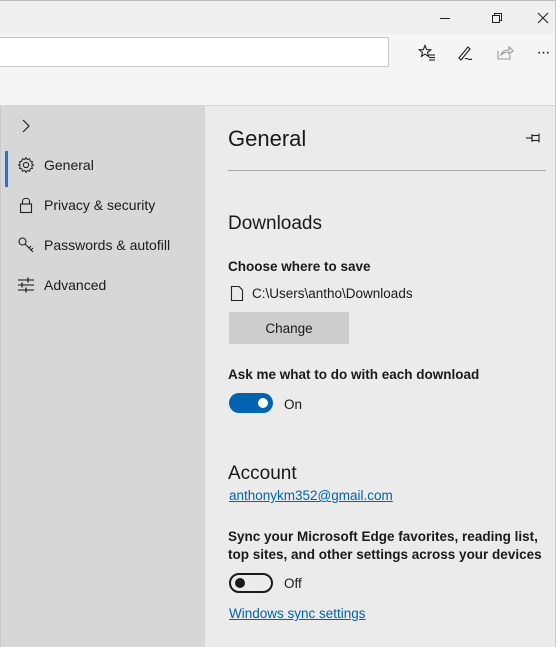  I want to click on minimize-icon, so click(445, 18).